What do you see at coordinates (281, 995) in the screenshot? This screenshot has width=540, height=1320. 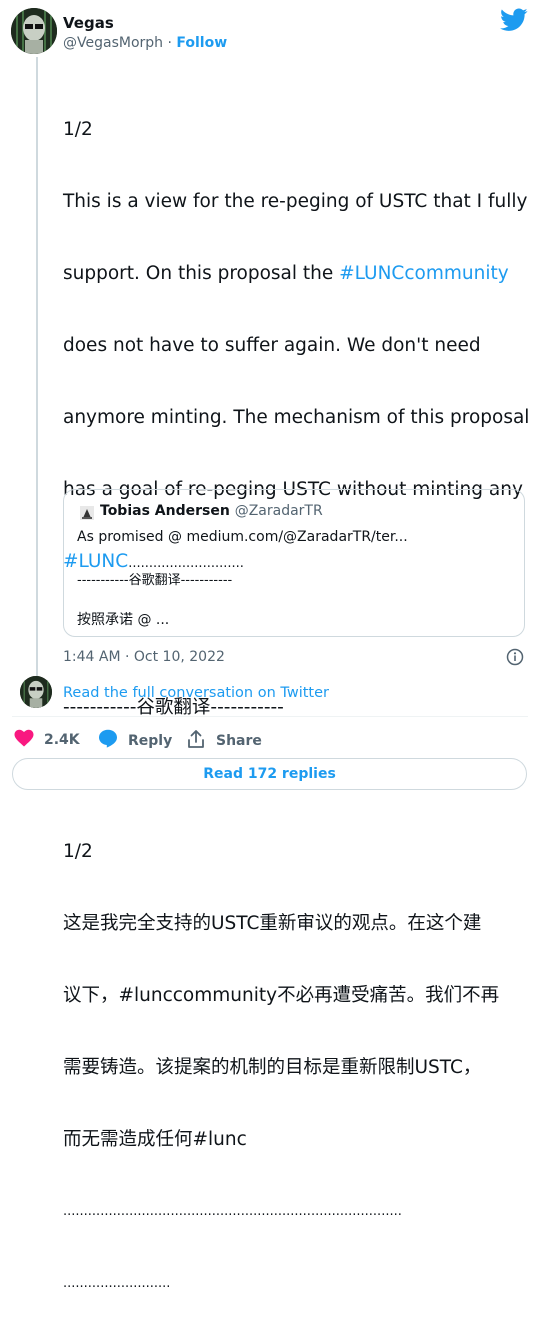 I see `tweet-line: 议下，#lunccommunity不必再遭受痛苦。我们不再` at bounding box center [281, 995].